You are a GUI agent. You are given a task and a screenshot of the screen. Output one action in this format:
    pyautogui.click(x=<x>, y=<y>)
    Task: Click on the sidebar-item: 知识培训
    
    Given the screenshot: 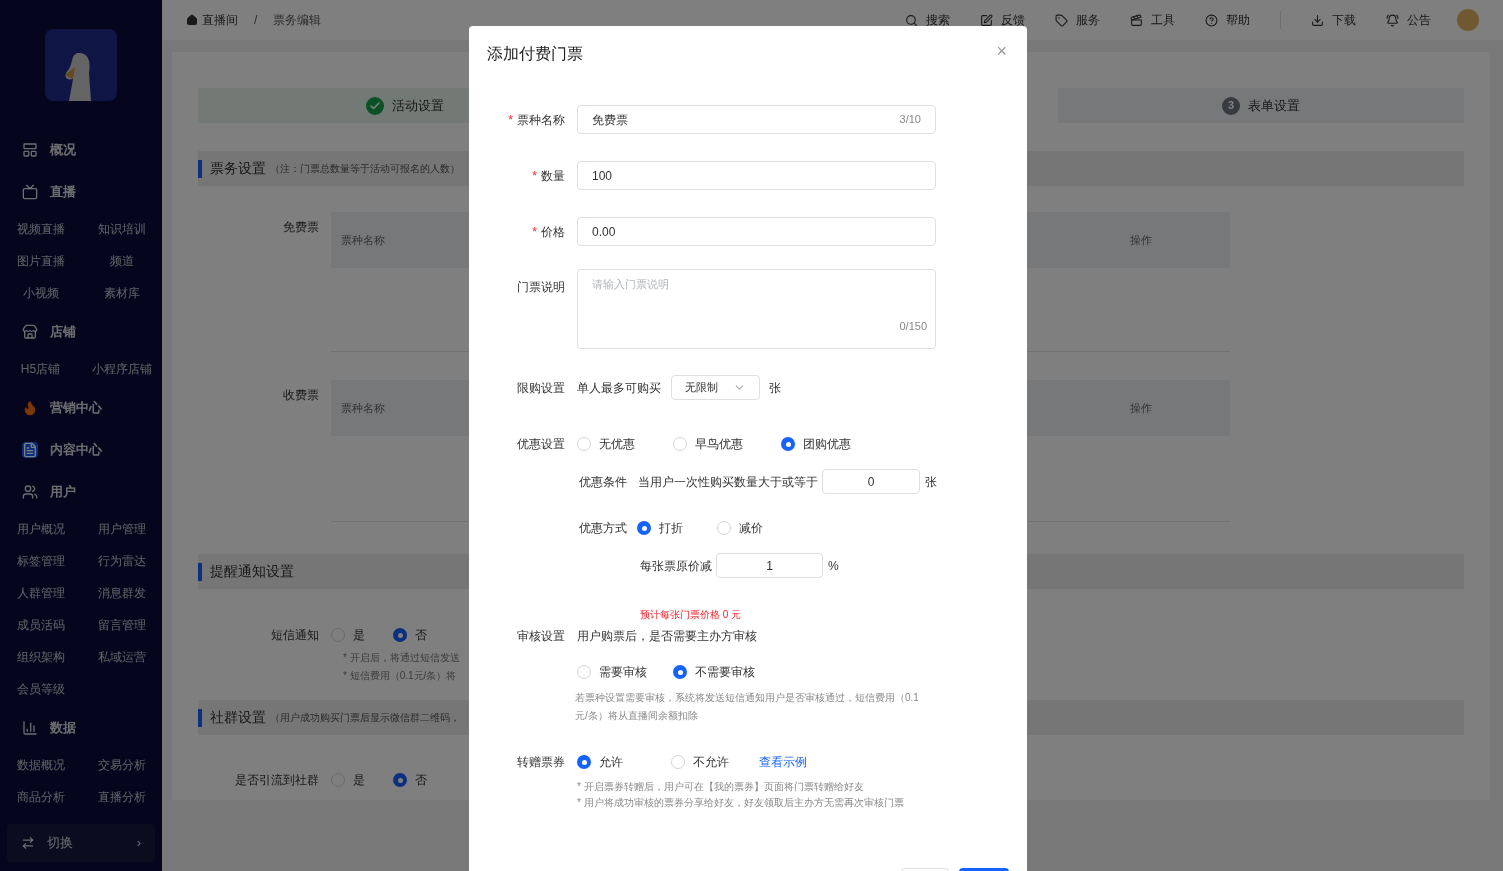 What is the action you would take?
    pyautogui.click(x=121, y=229)
    